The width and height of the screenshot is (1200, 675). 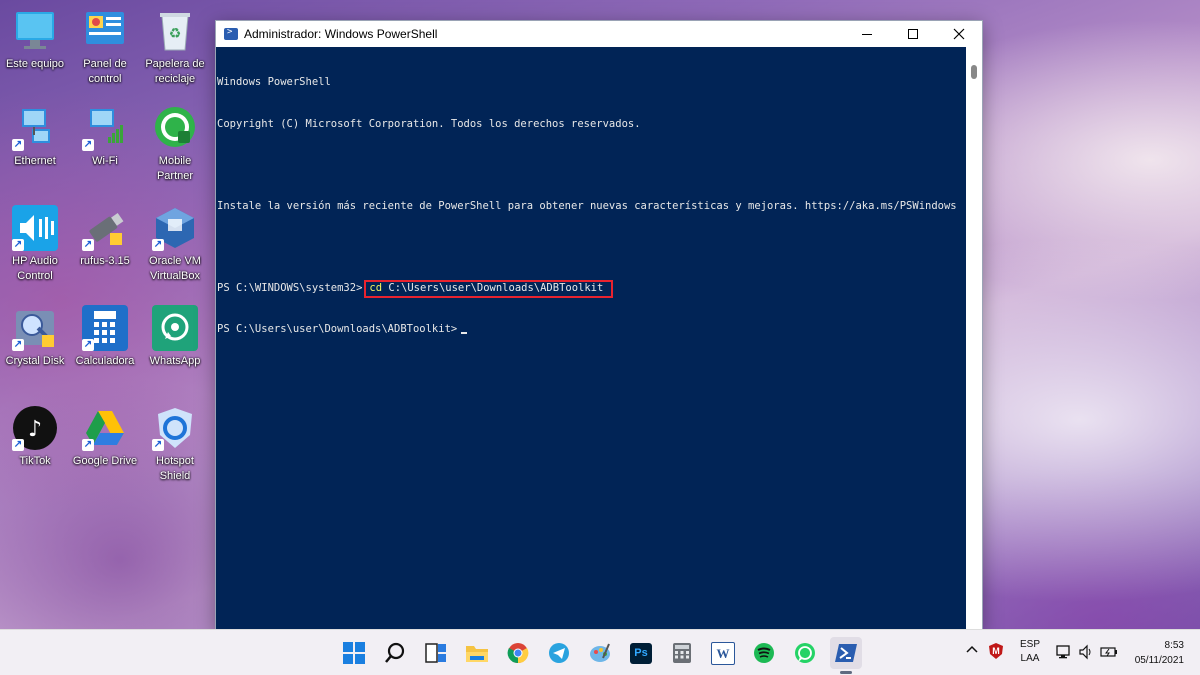 I want to click on whatsapp-icon, so click(x=175, y=328).